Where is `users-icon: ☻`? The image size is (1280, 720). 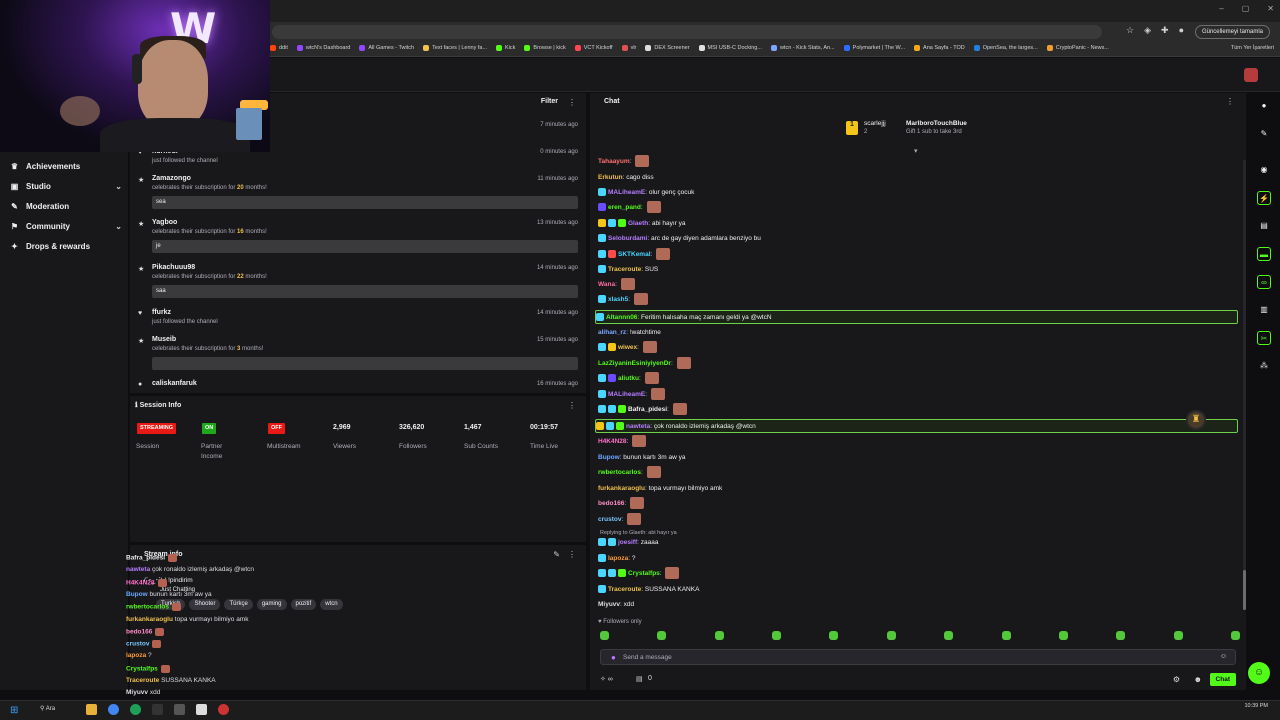
users-icon: ☻ is located at coordinates (1198, 679).